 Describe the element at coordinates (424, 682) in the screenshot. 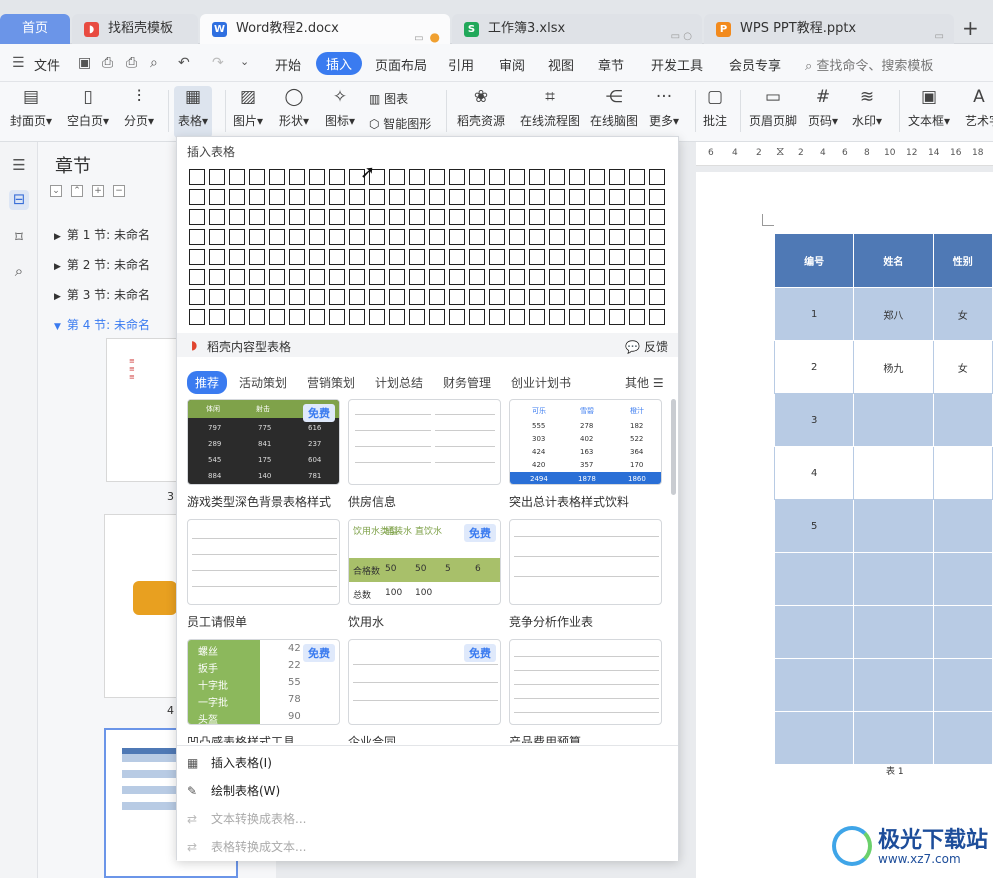

I see `template-card: 免费` at that location.